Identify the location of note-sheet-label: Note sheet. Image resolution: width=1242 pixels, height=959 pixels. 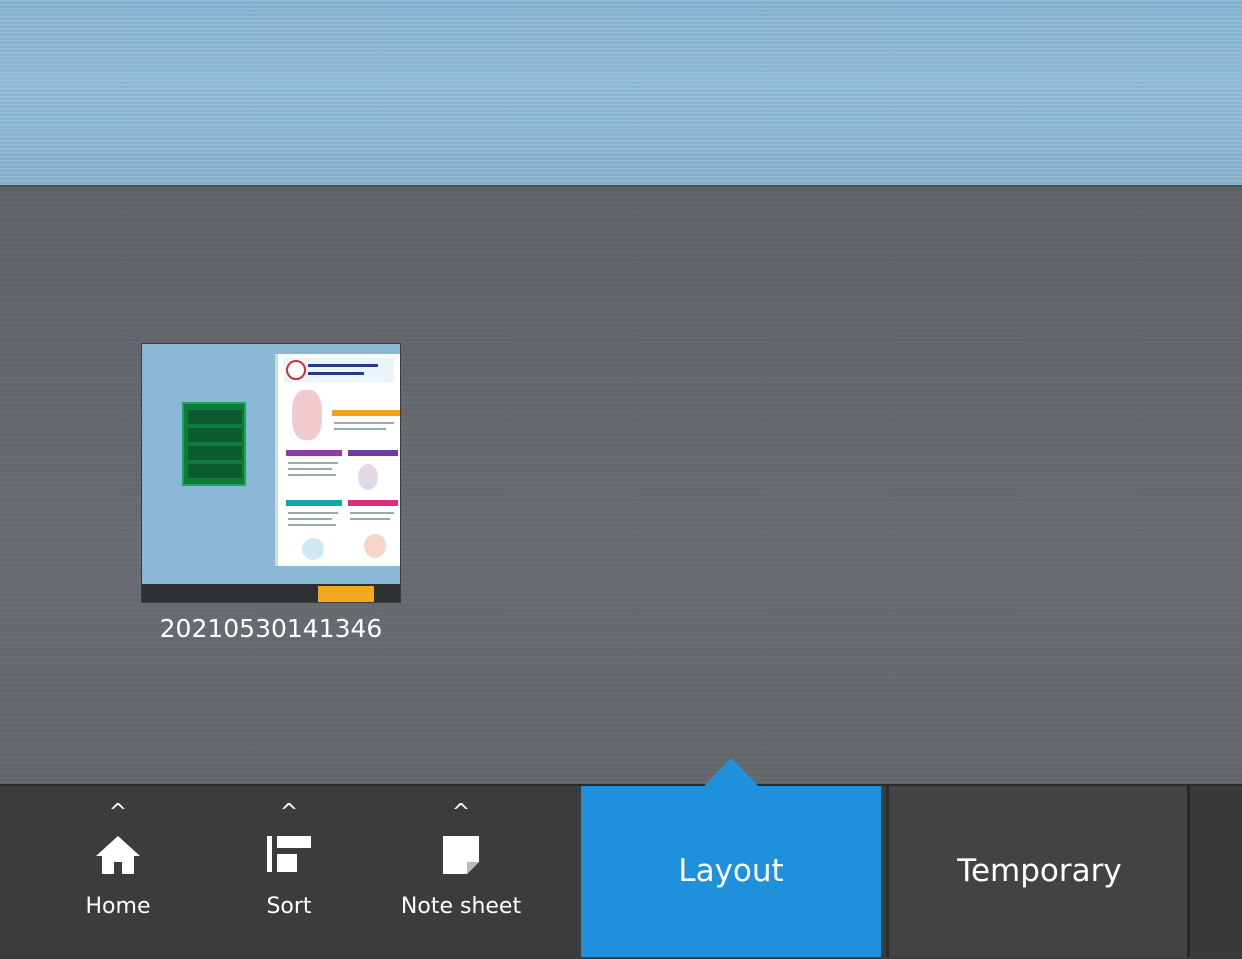
(461, 906).